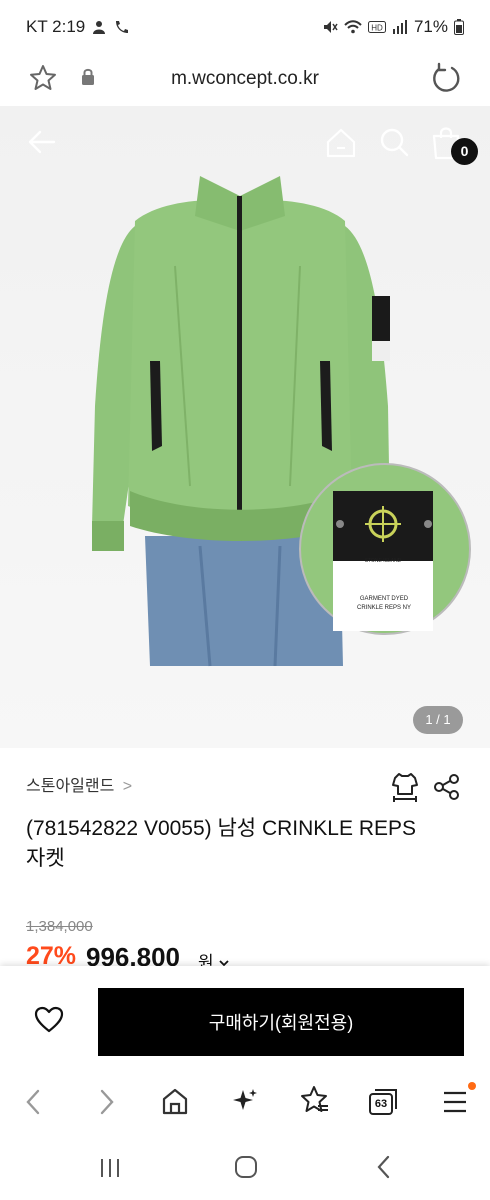 The image size is (490, 1200). Describe the element at coordinates (438, 720) in the screenshot. I see `image-page-indicator: 1 / 1` at that location.